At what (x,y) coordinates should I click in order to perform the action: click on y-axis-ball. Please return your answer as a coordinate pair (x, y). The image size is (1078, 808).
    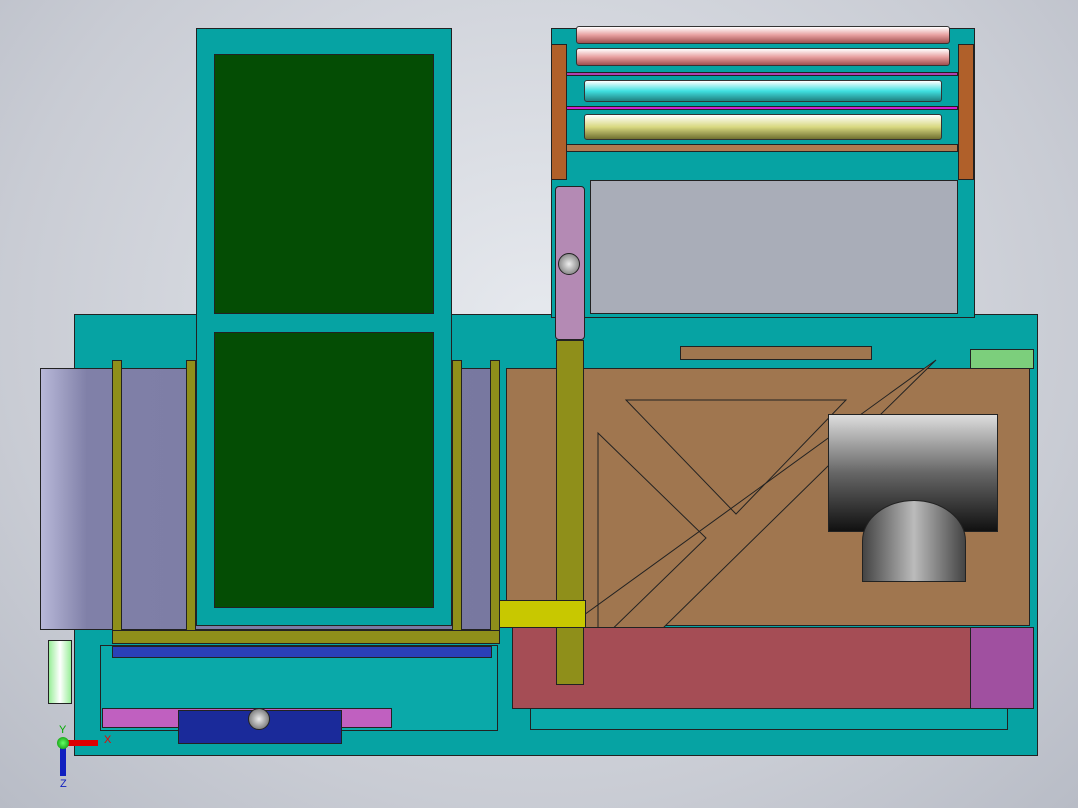
    Looking at the image, I should click on (63, 743).